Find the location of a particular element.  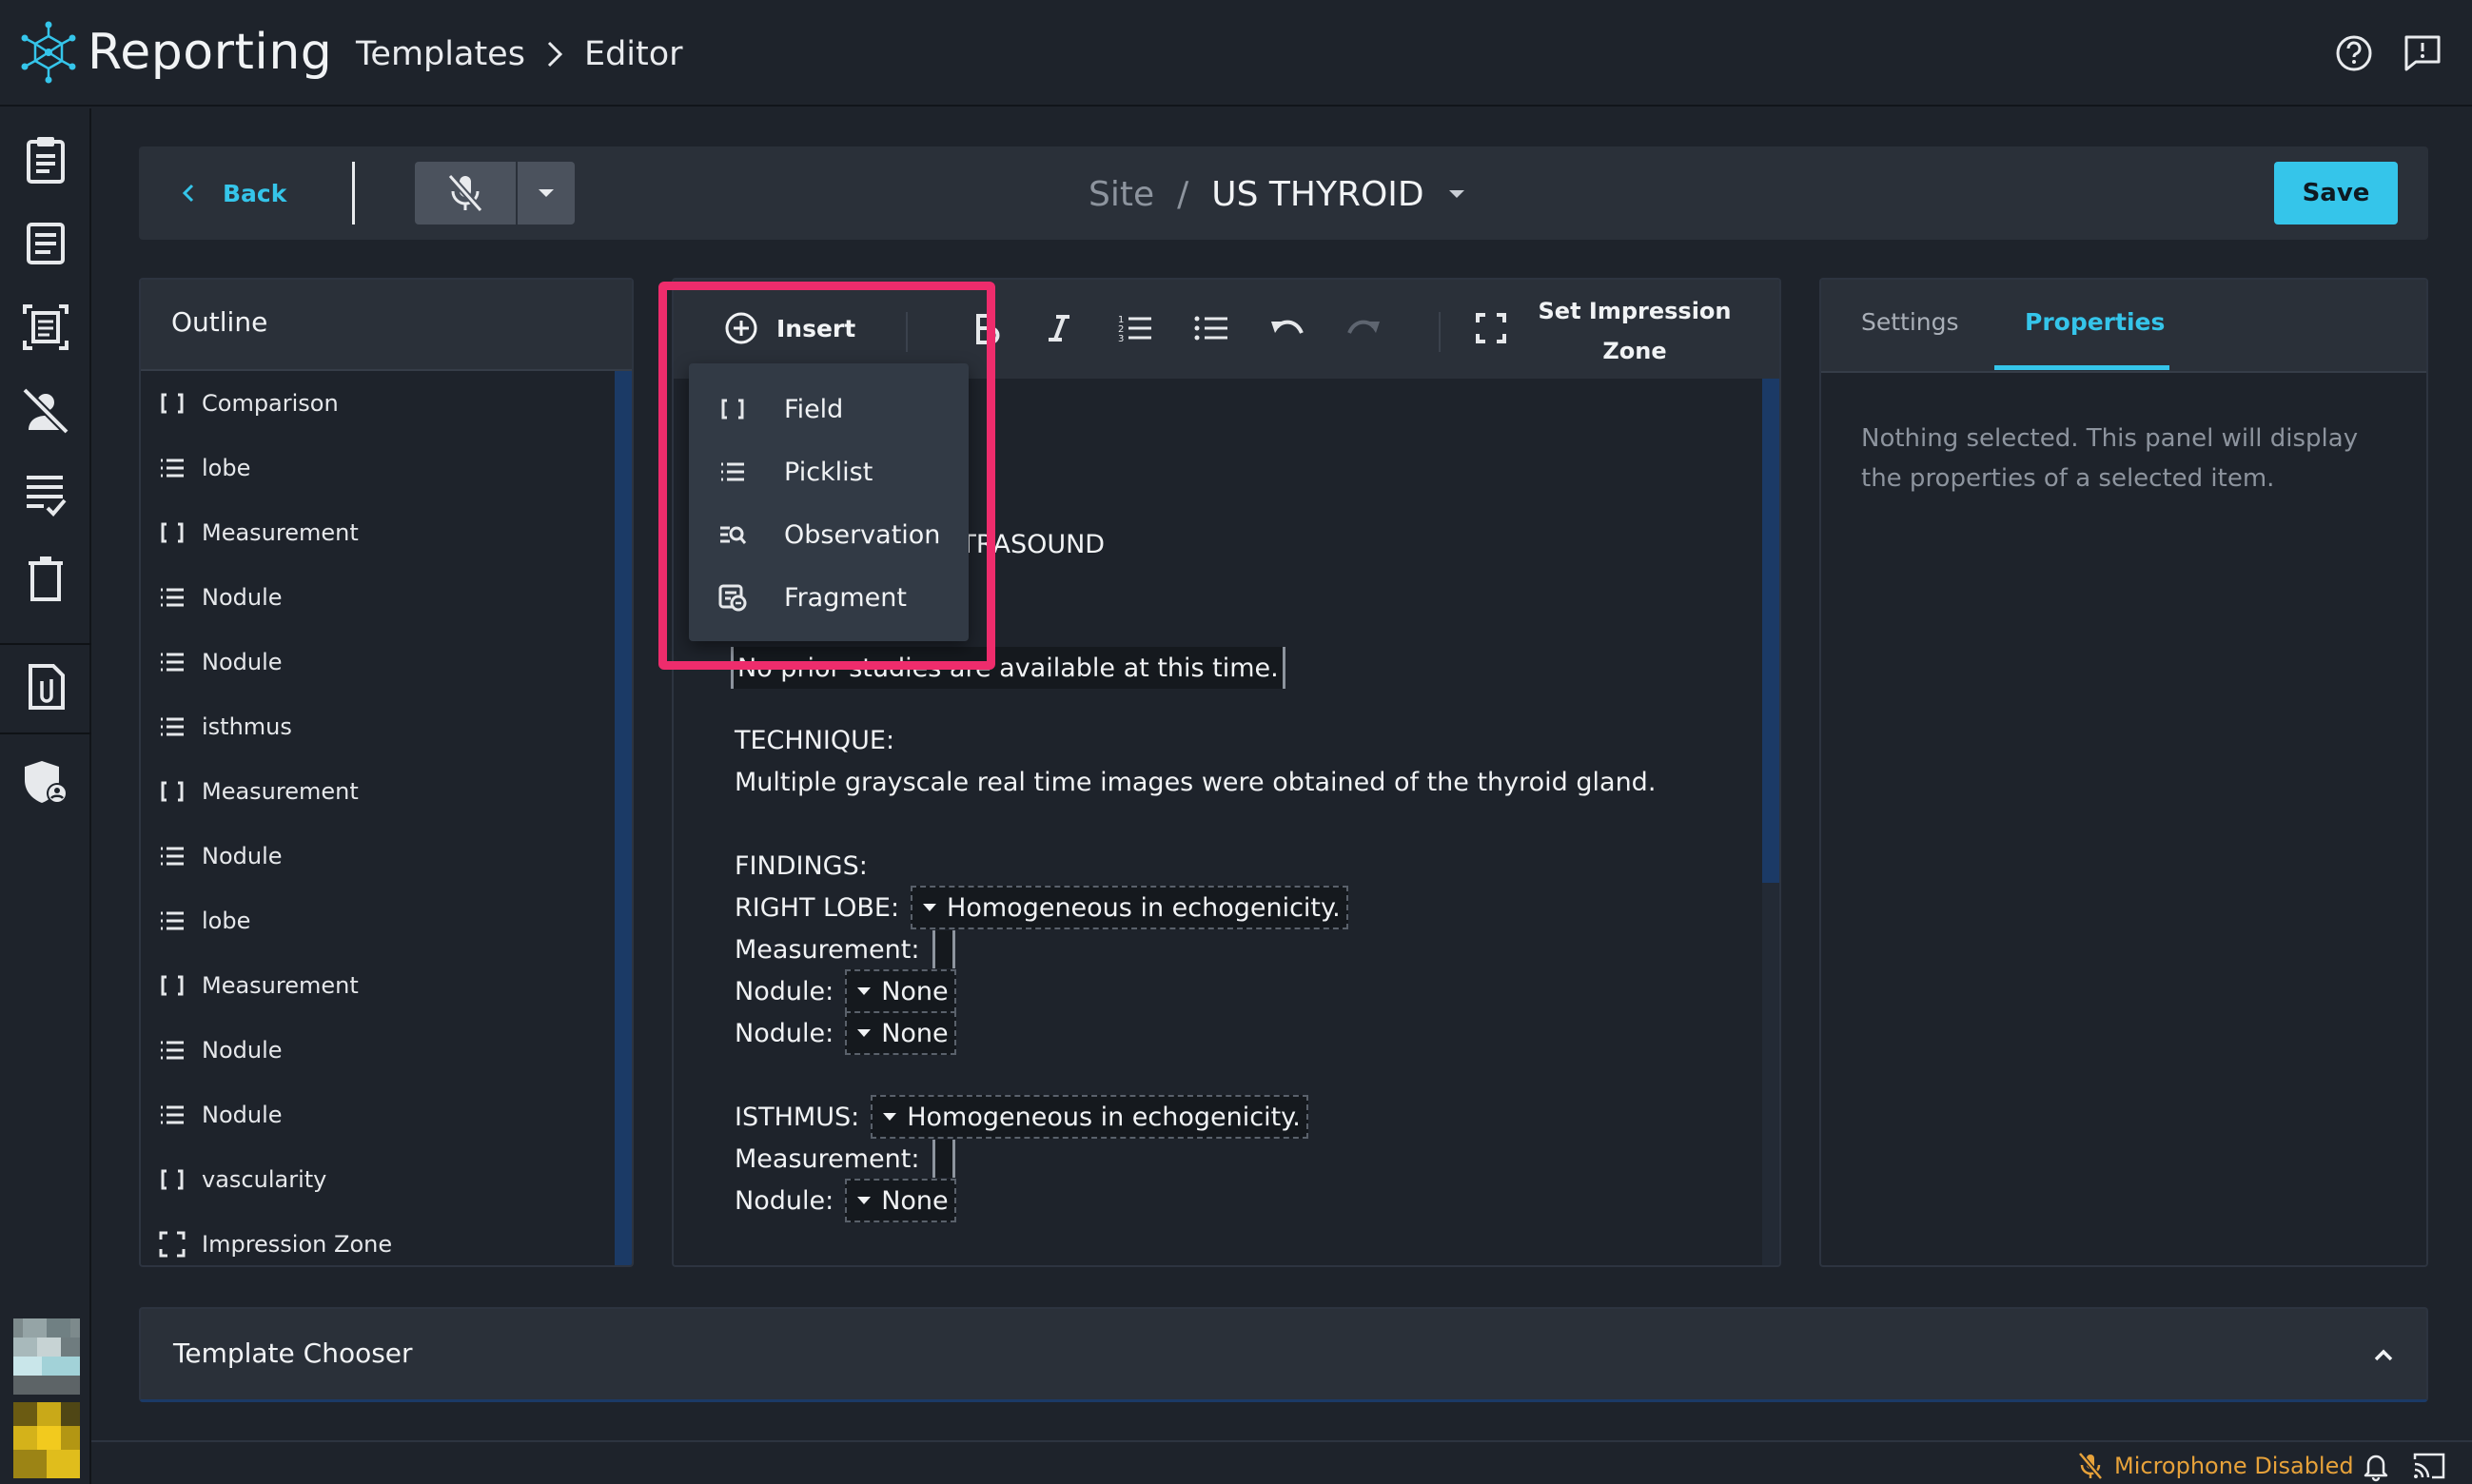

insert-menu-item-observation: Observation is located at coordinates (829, 534).